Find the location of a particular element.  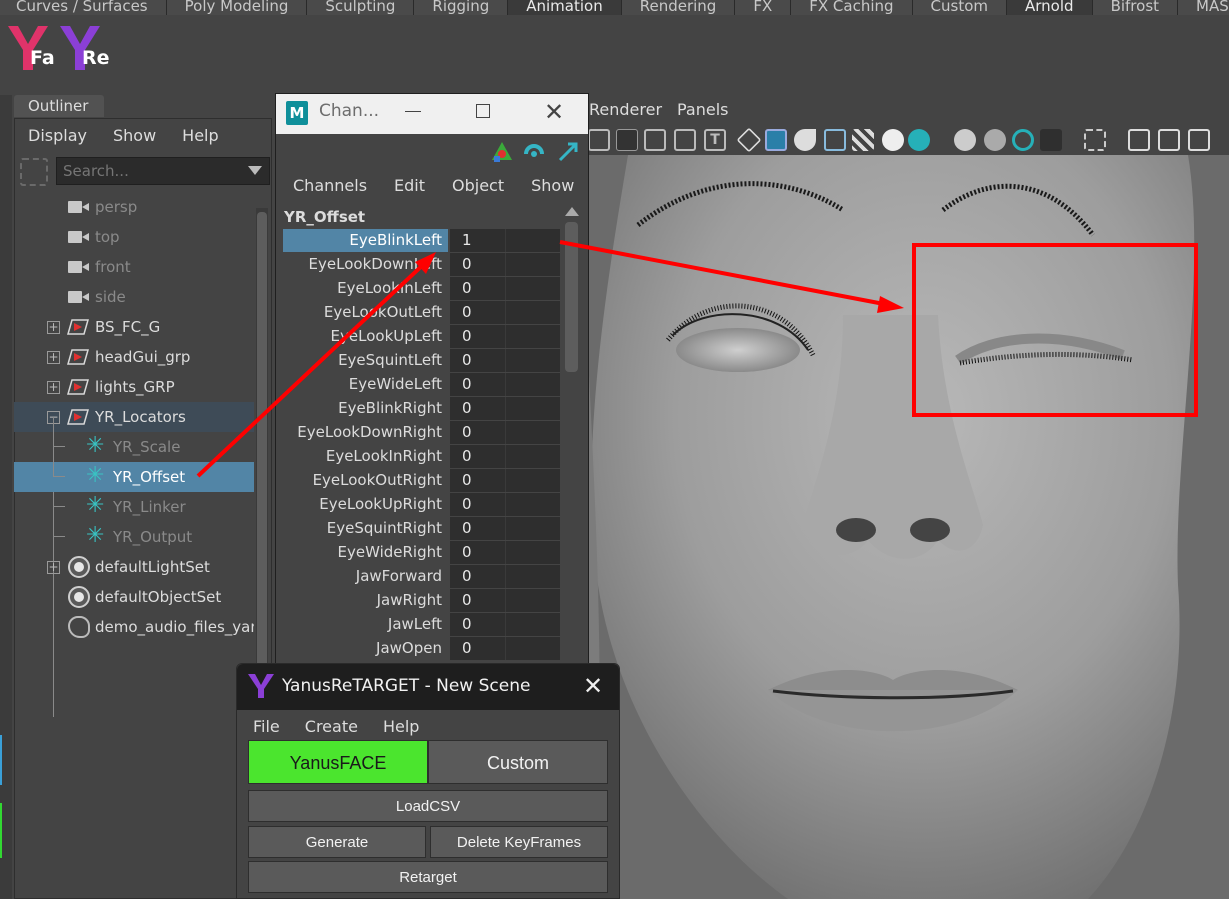

close-icon: ✕ is located at coordinates (593, 686).